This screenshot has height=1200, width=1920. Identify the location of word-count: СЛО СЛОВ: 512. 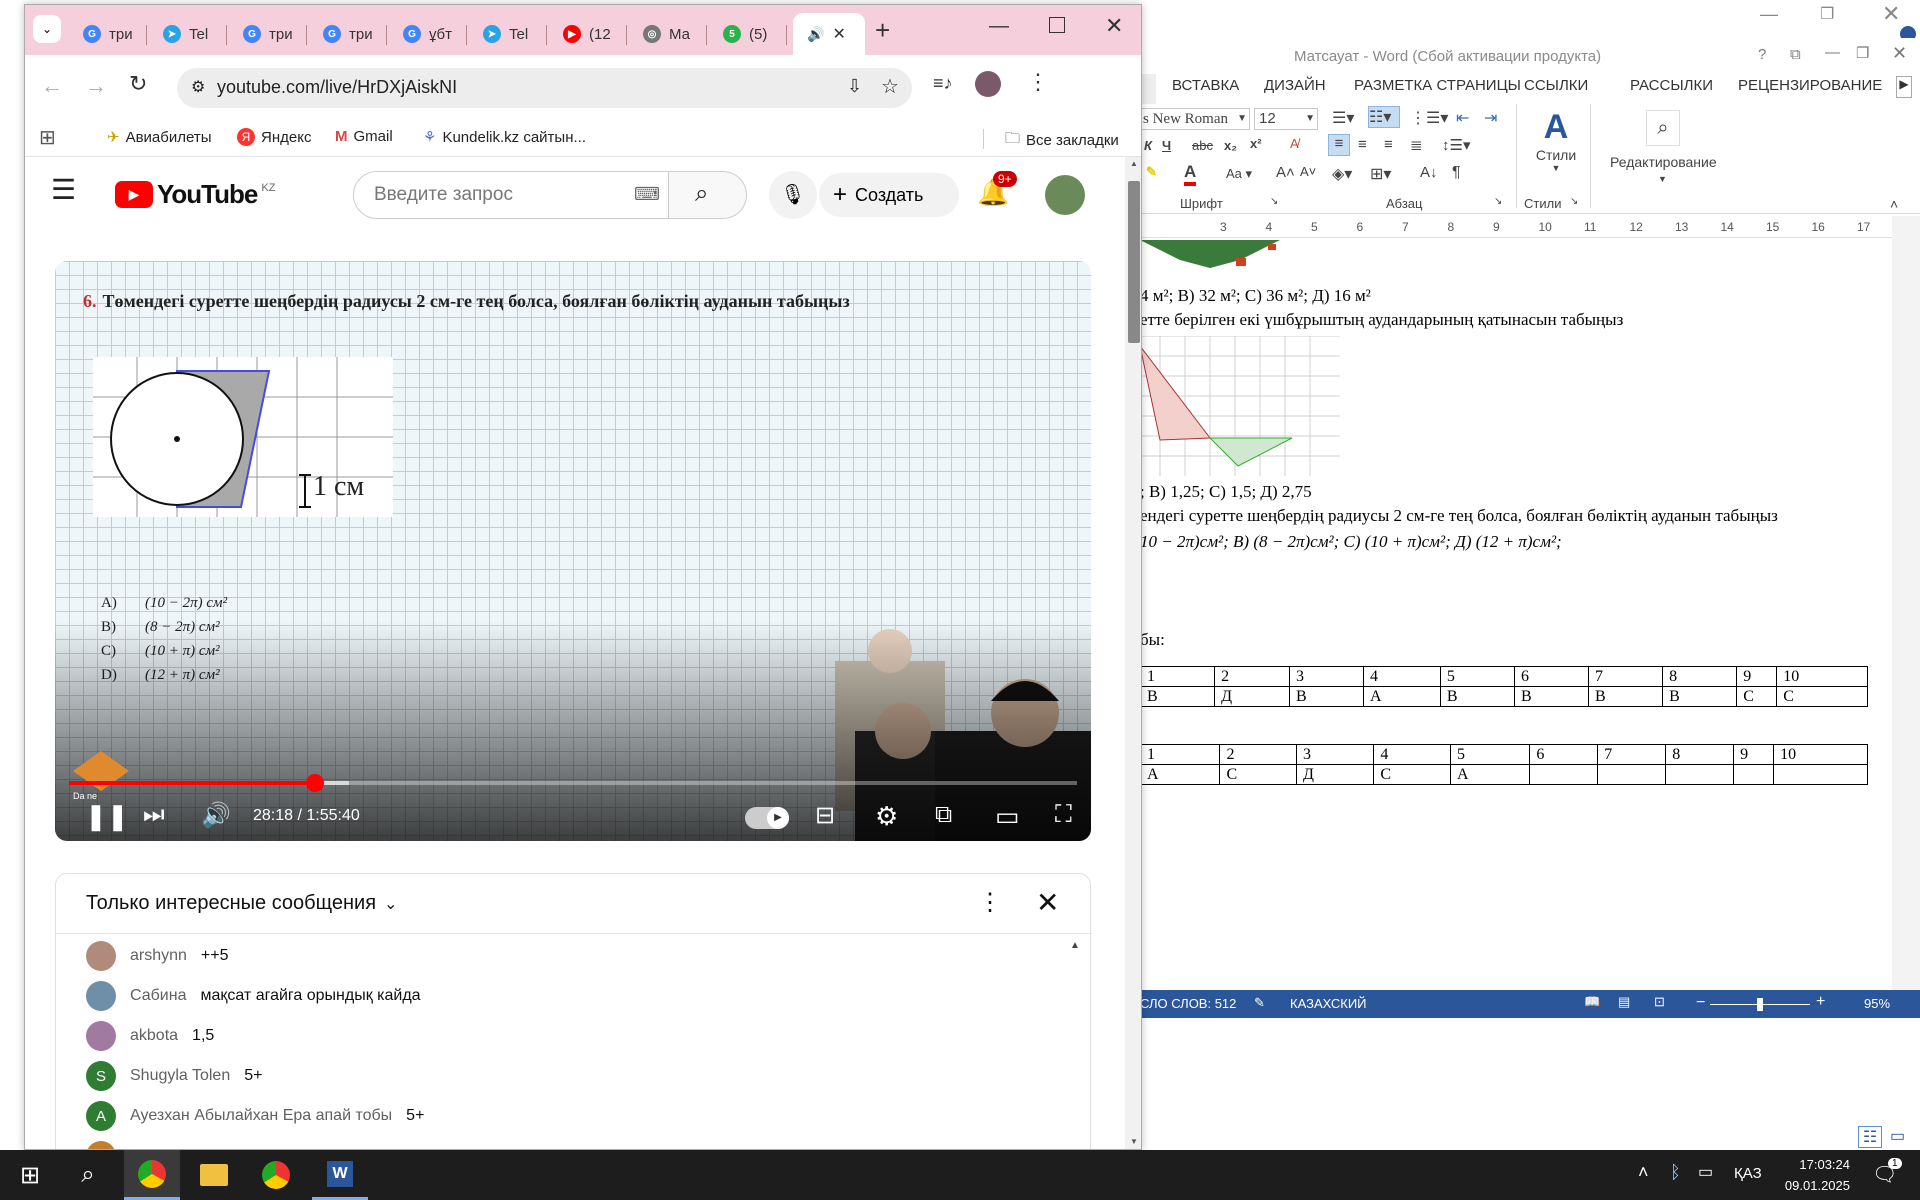
(1188, 1003).